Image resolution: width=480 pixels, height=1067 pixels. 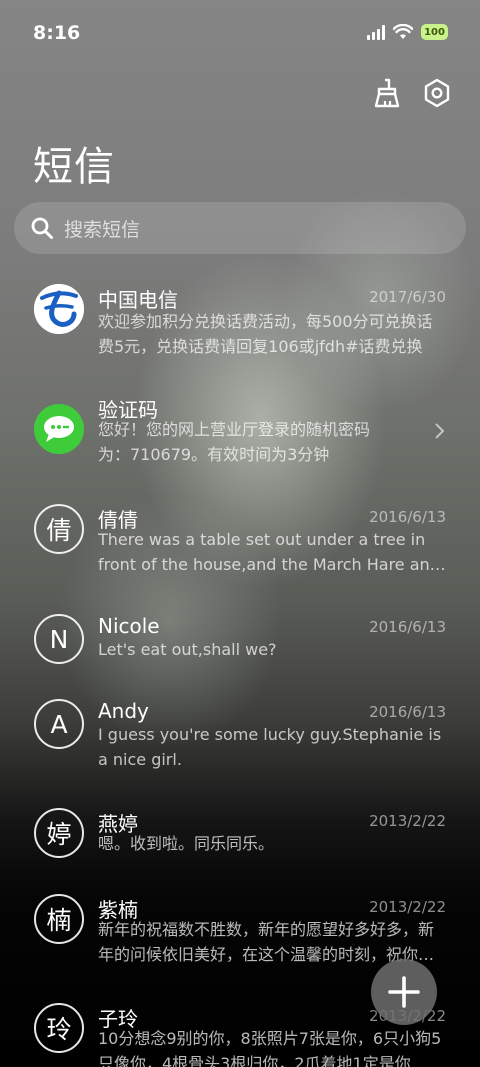 I want to click on china-telecom-logo-icon, so click(x=59, y=309).